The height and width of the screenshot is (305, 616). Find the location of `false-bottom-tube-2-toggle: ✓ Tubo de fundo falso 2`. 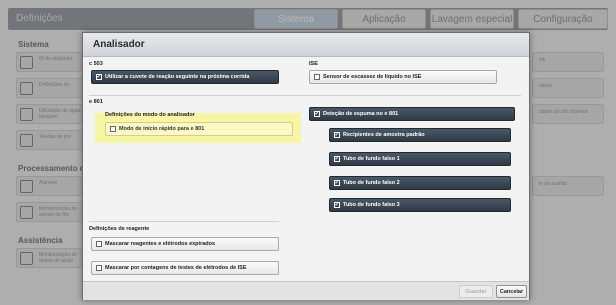

false-bottom-tube-2-toggle: ✓ Tubo de fundo falso 2 is located at coordinates (420, 183).